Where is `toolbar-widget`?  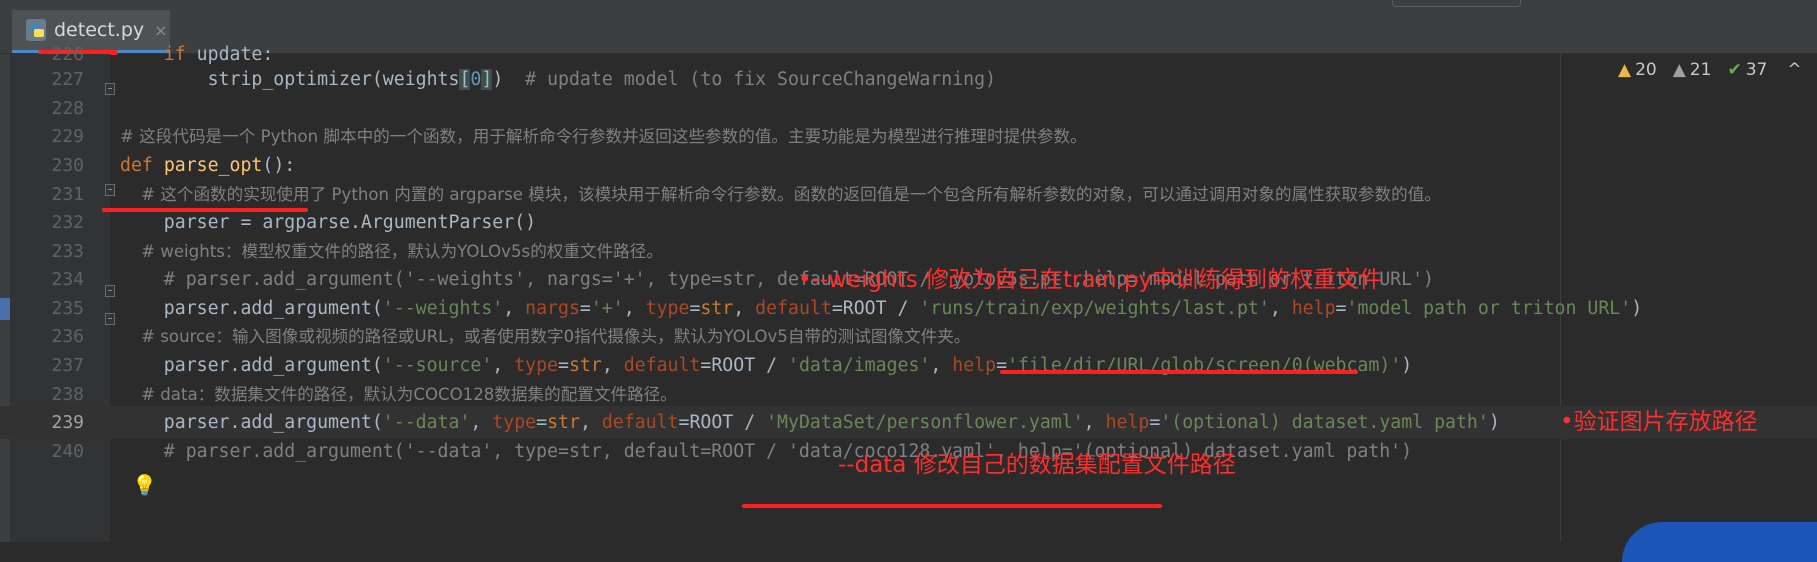 toolbar-widget is located at coordinates (1456, 3).